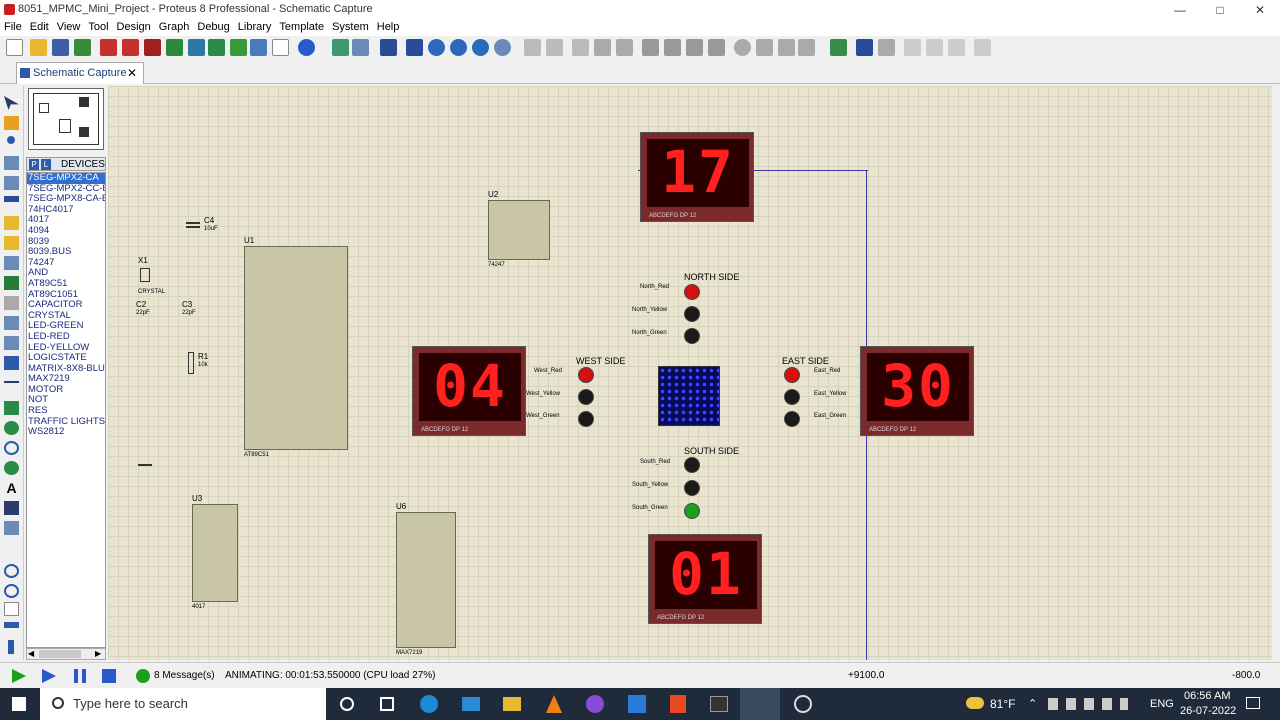 The image size is (1280, 720). Describe the element at coordinates (11, 183) in the screenshot. I see `text-script-icon` at that location.